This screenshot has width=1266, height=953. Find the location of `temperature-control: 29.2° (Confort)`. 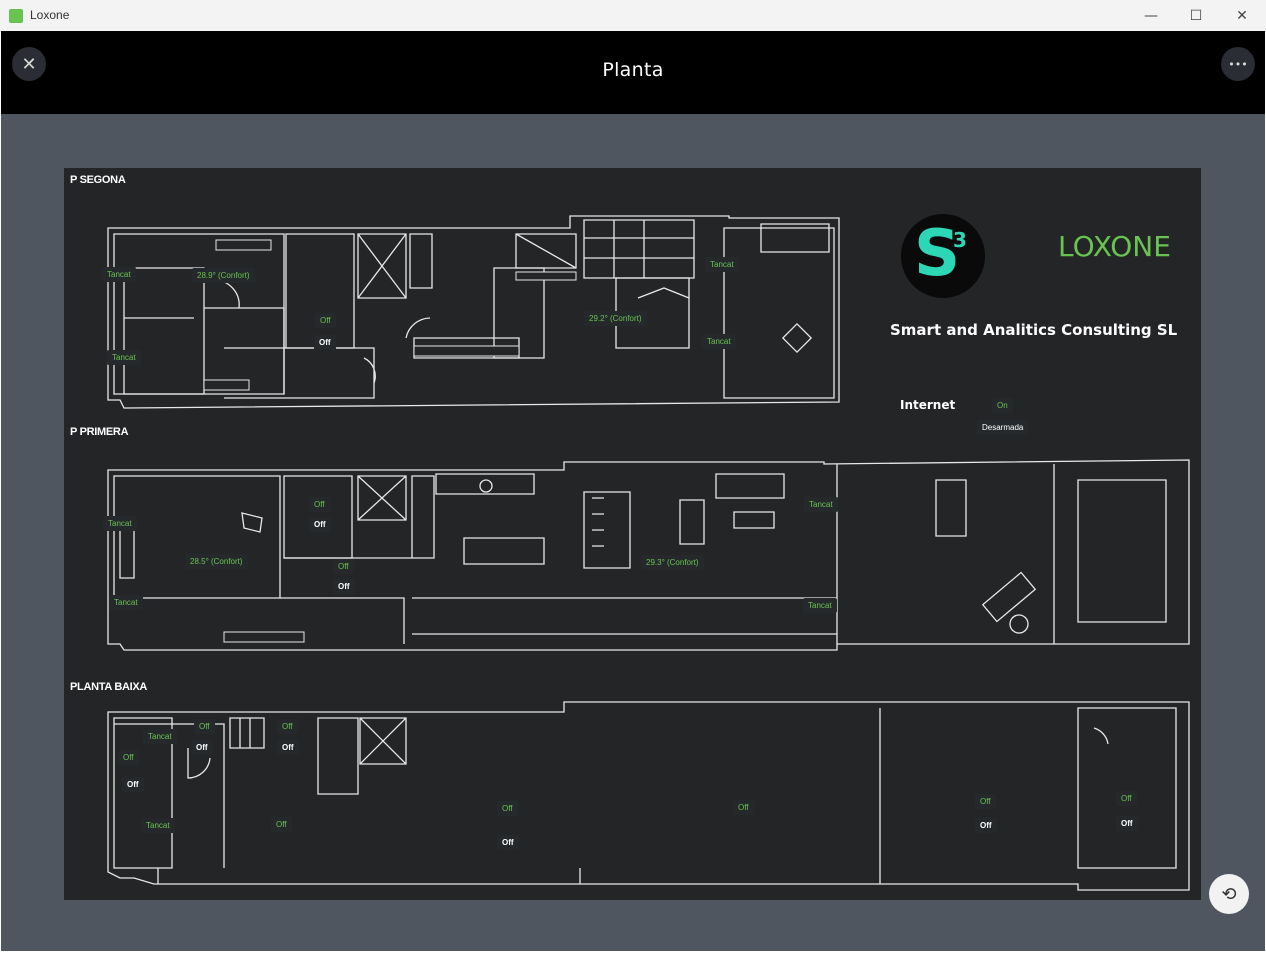

temperature-control: 29.2° (Confort) is located at coordinates (615, 318).